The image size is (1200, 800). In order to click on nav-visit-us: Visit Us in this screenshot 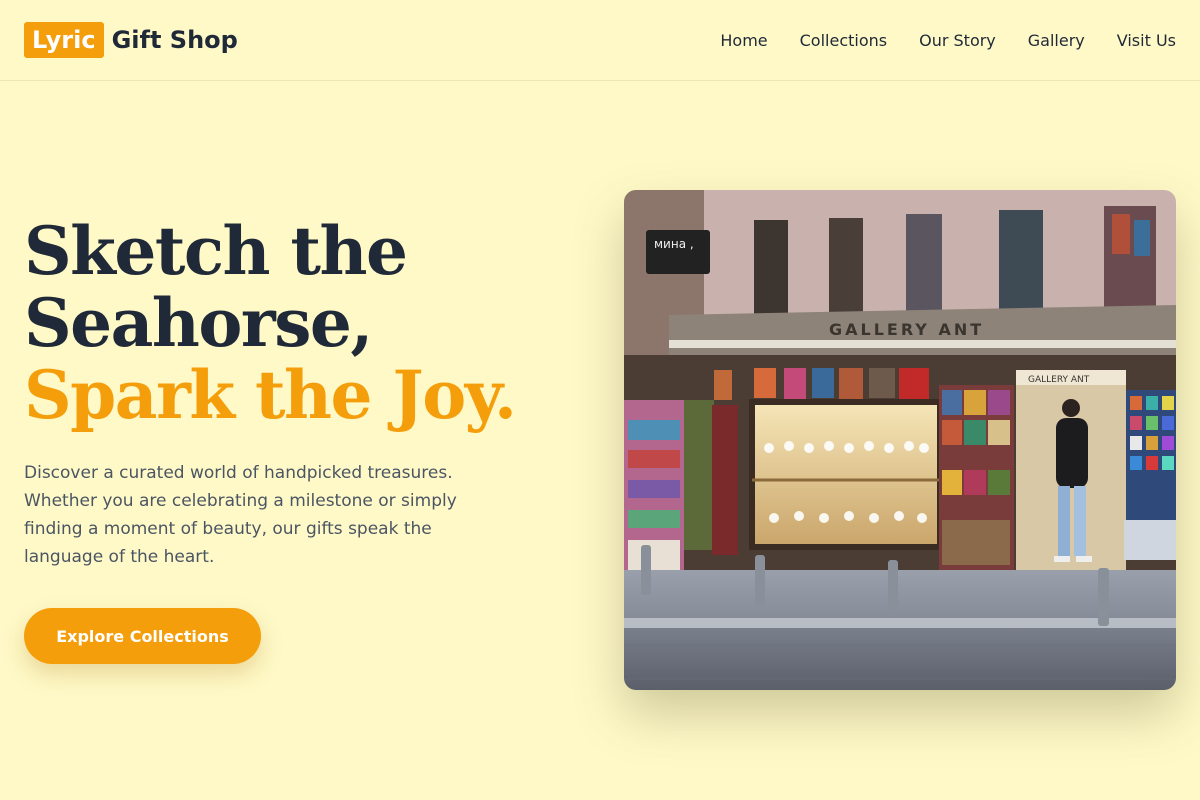, I will do `click(1146, 40)`.